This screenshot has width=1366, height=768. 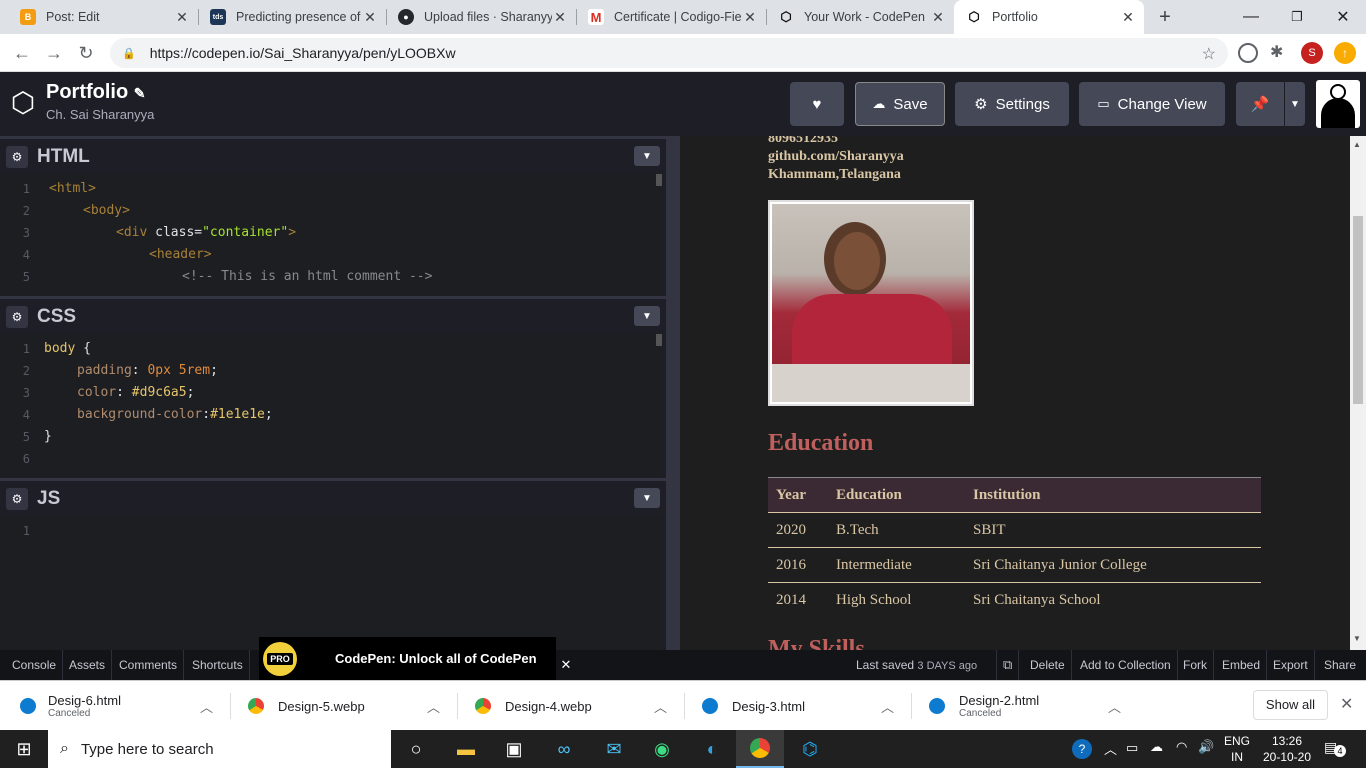 I want to click on vscode-icon: ⌬, so click(x=810, y=749).